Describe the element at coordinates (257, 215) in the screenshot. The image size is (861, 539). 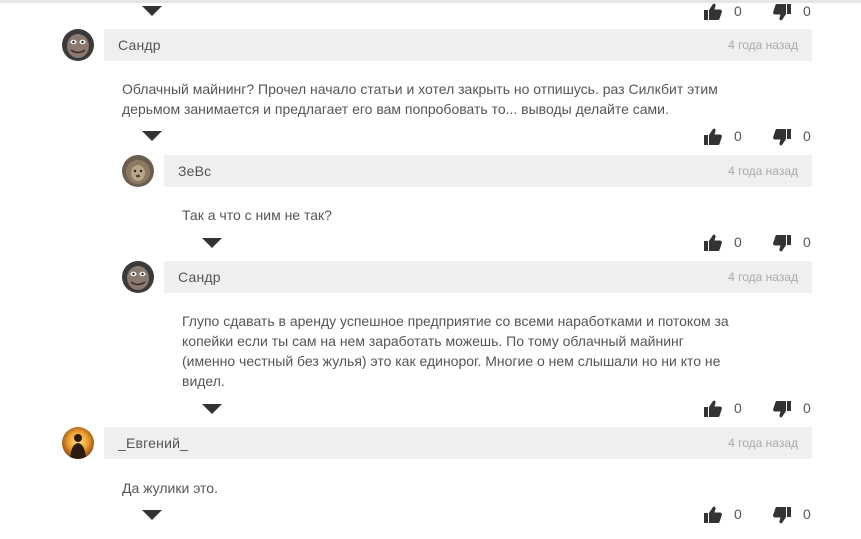
I see `comment-text: Так а что с ним не так?` at that location.